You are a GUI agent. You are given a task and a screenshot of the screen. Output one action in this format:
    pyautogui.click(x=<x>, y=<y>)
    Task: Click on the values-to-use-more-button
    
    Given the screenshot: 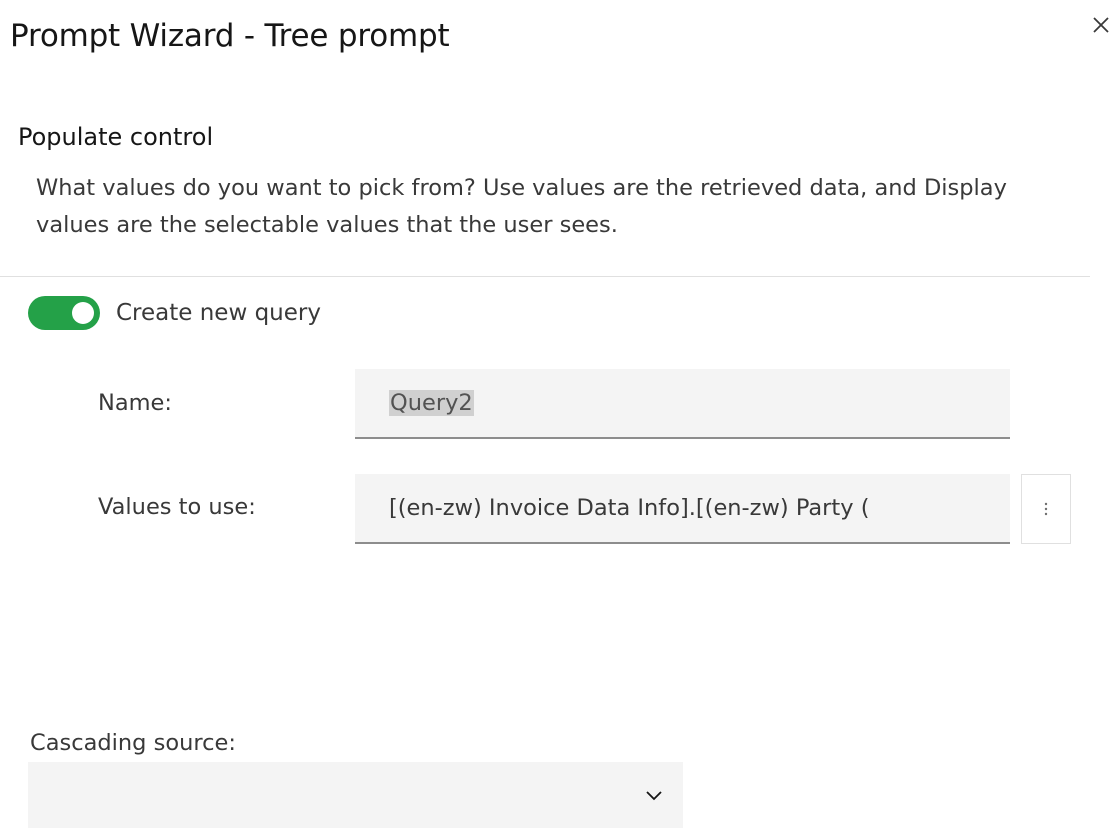 What is the action you would take?
    pyautogui.click(x=1046, y=509)
    